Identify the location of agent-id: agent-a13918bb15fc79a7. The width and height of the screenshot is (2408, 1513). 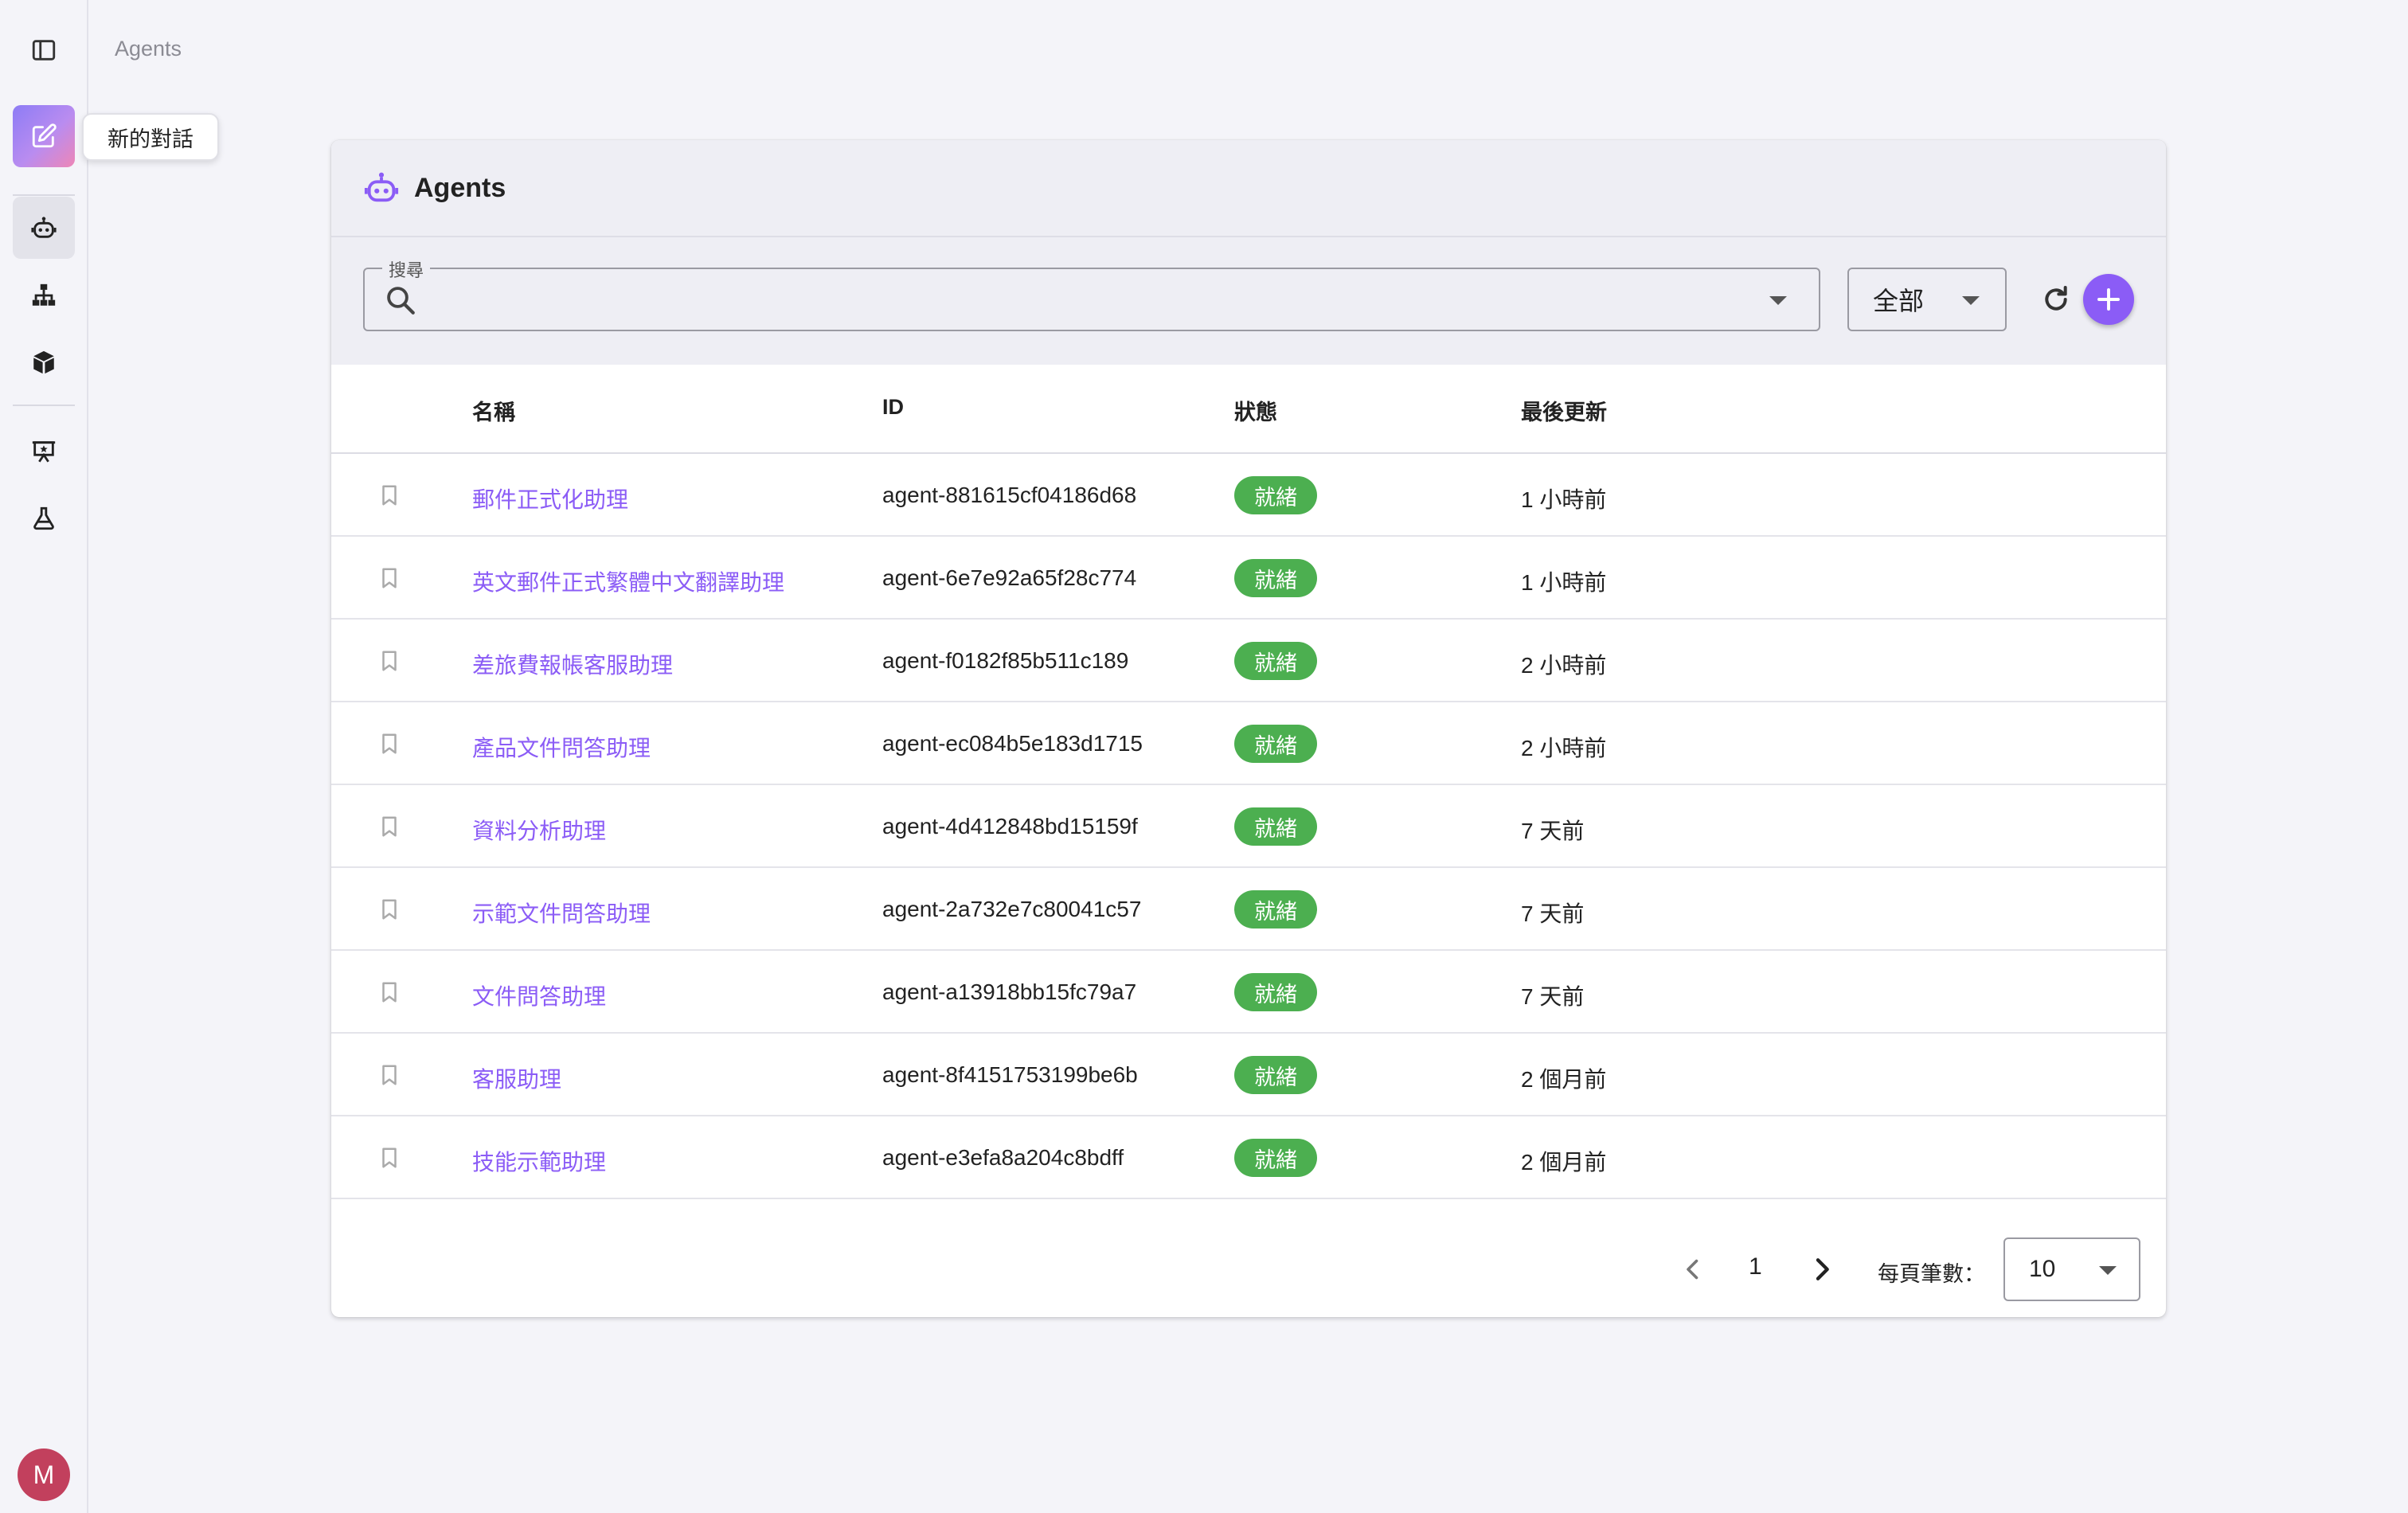
(1009, 992).